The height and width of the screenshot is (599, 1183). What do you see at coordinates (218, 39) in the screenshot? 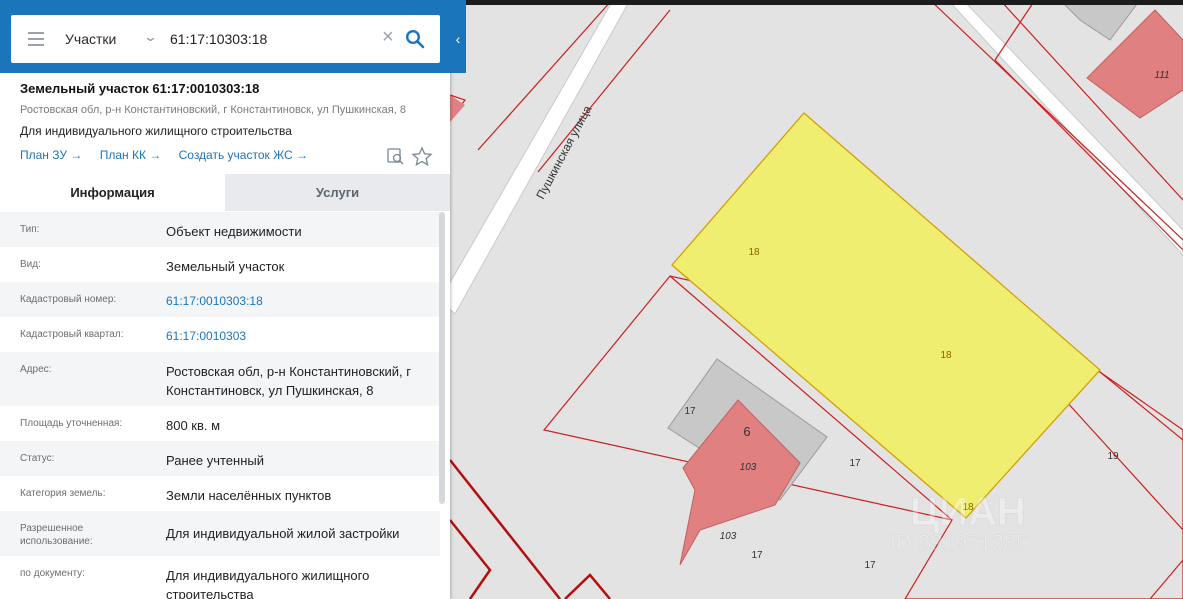
I see `search-input: 61:17:10303:18` at bounding box center [218, 39].